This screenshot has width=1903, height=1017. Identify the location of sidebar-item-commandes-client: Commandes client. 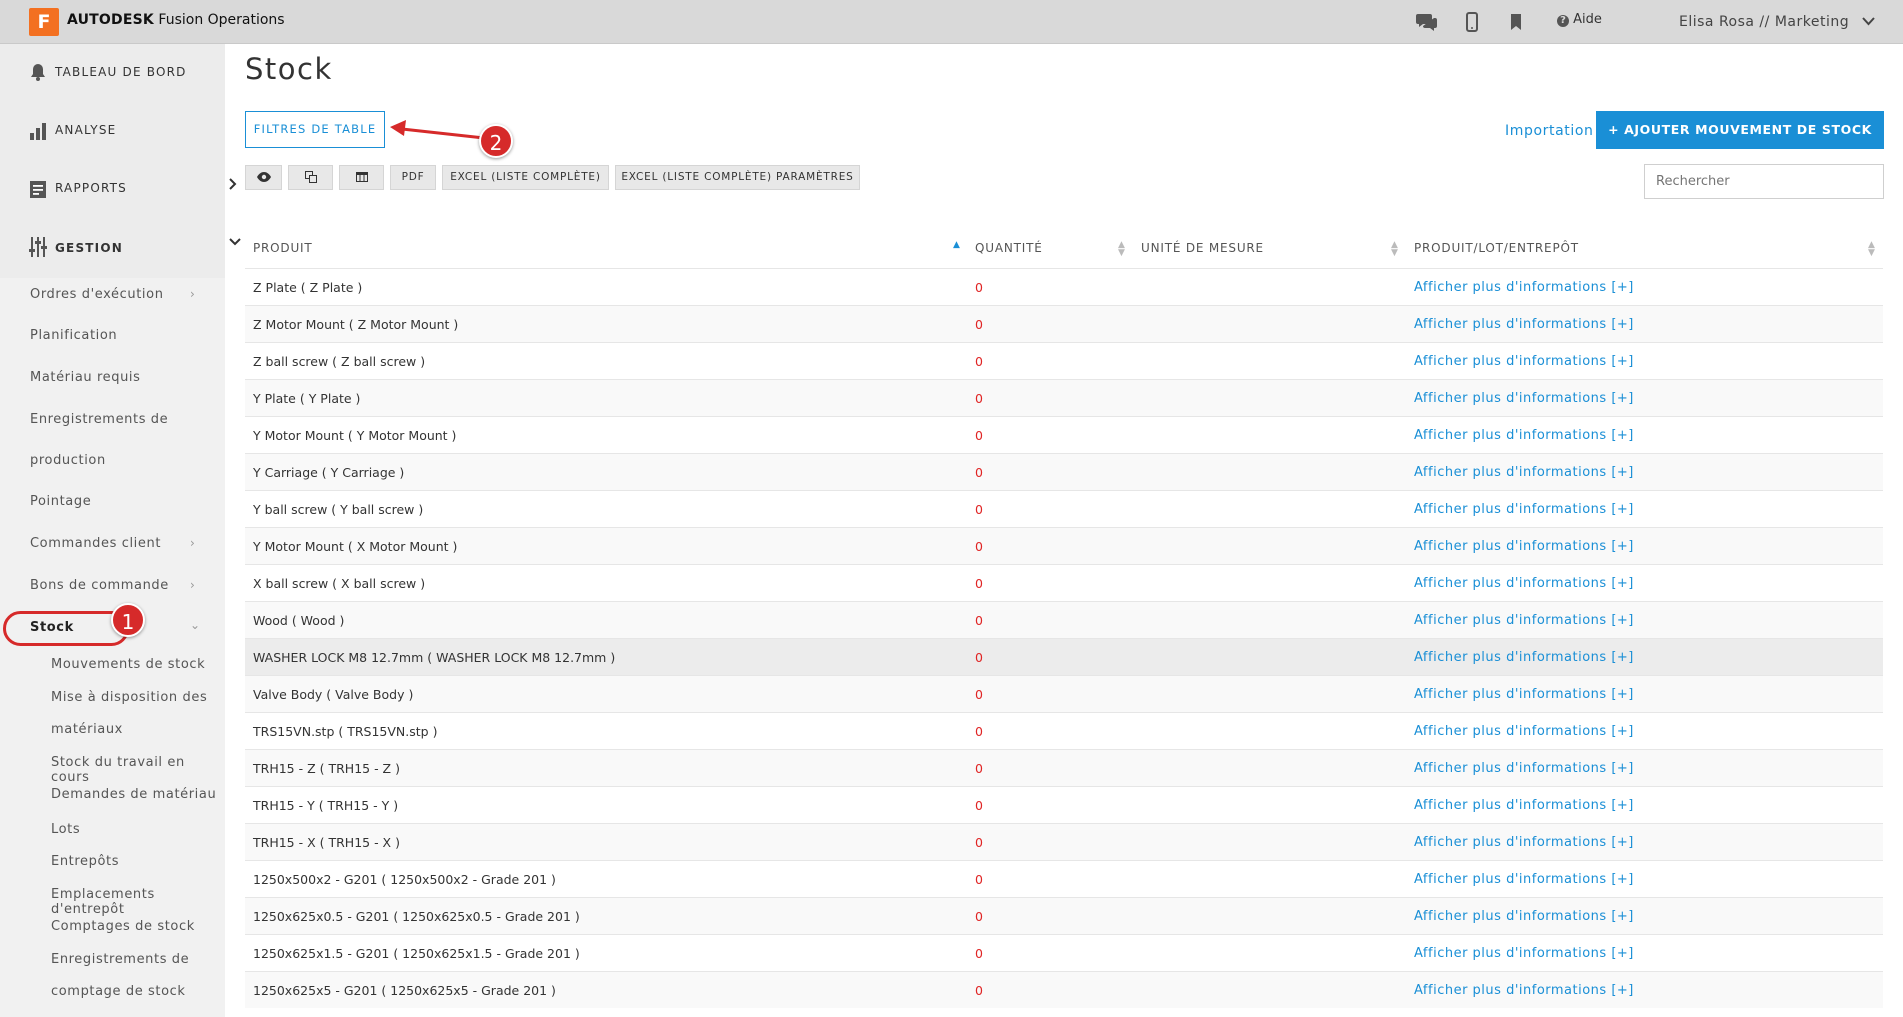
(95, 543).